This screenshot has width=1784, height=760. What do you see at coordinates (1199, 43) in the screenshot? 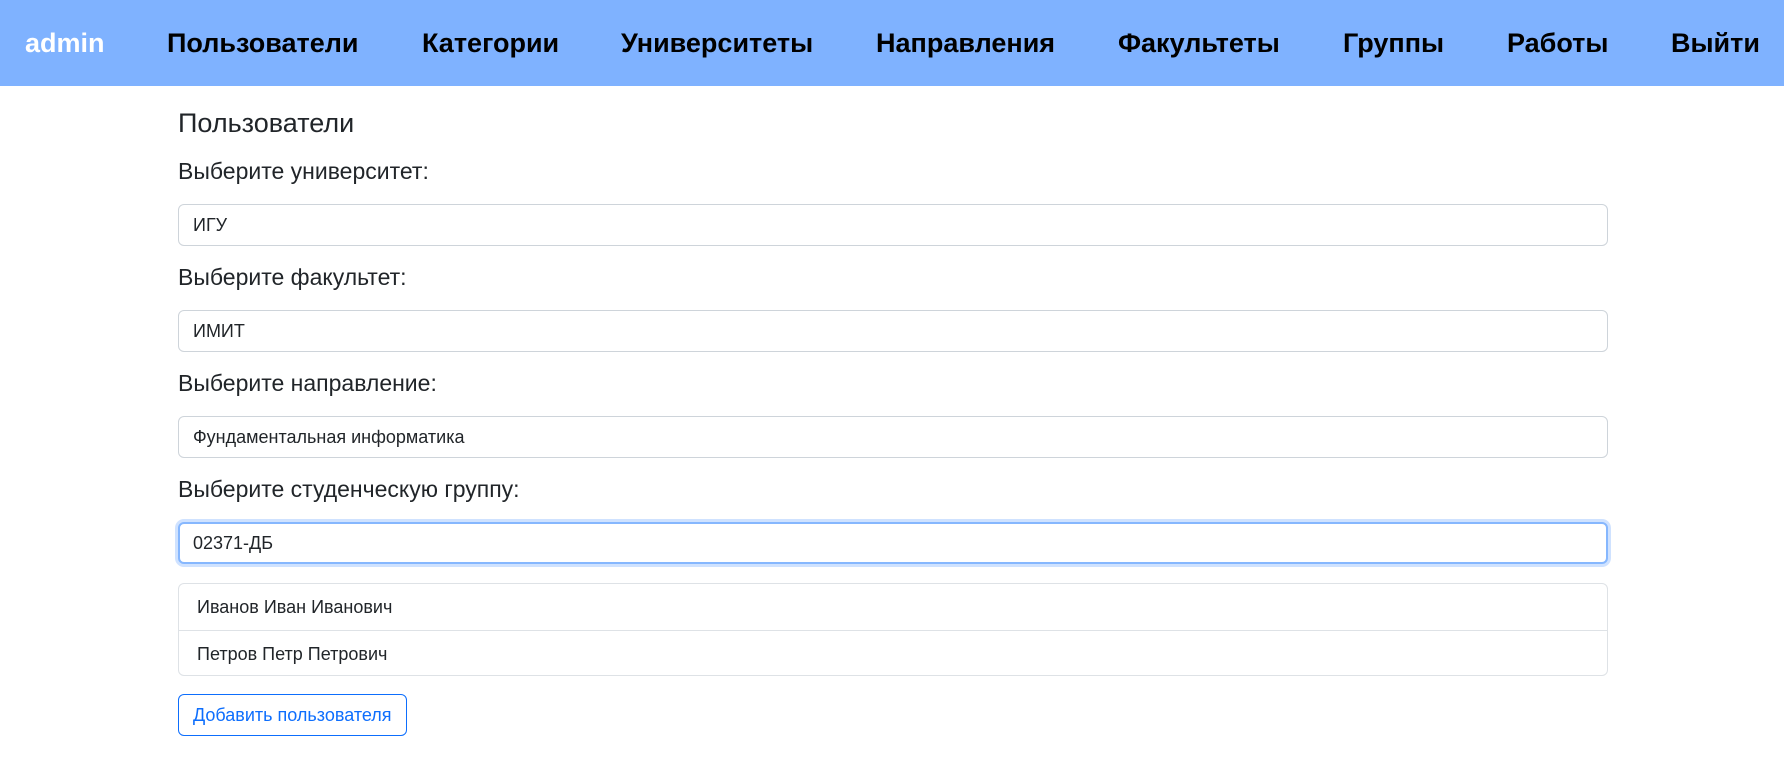
I see `nav-item-faculties: Факультеты` at bounding box center [1199, 43].